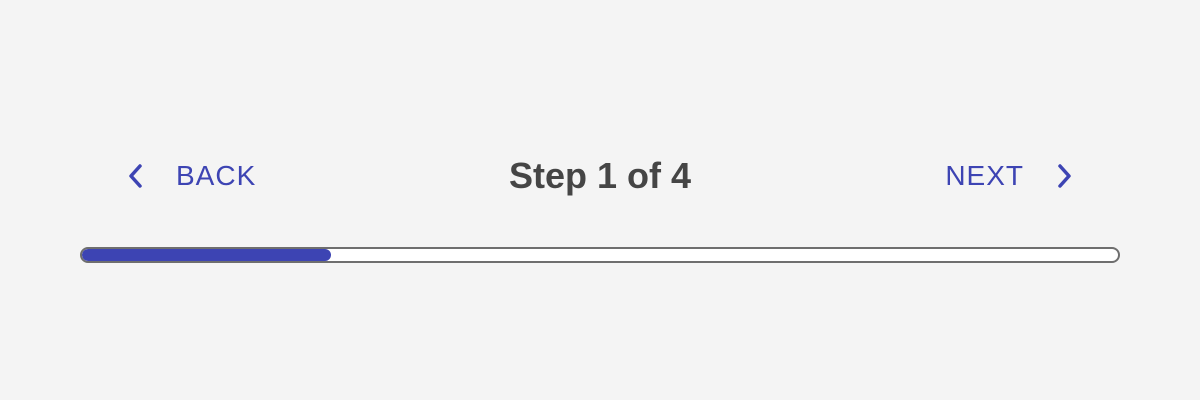 This screenshot has height=400, width=1200. I want to click on next-button: NEXT, so click(1009, 176).